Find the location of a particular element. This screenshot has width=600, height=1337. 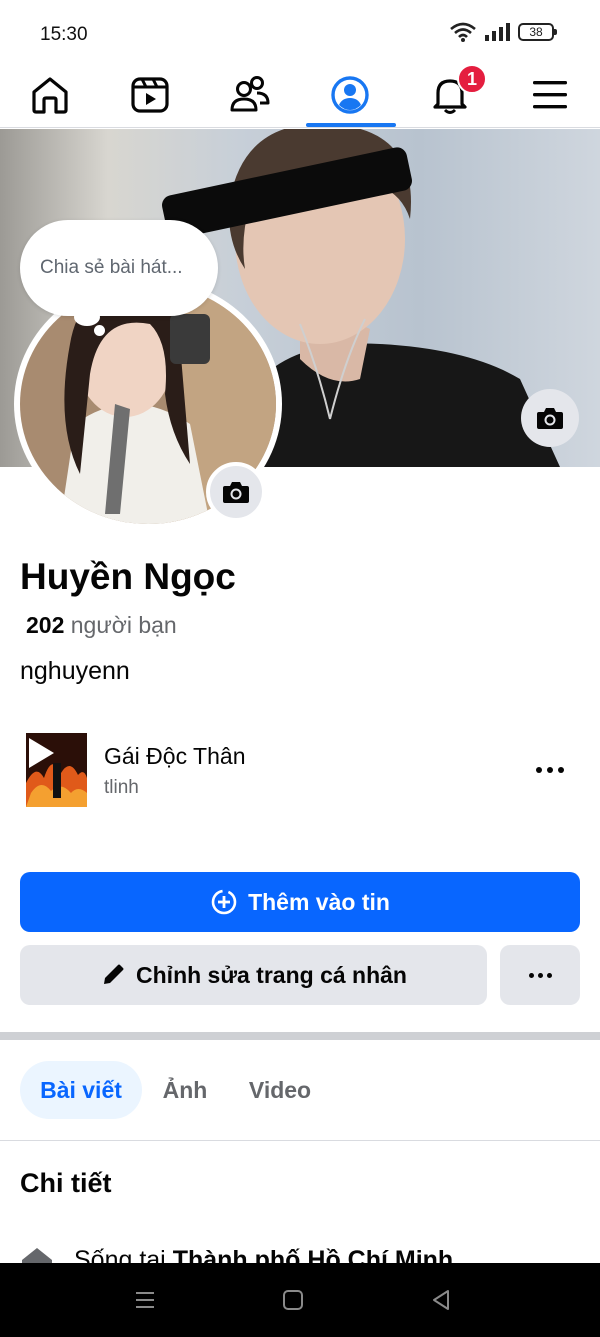

profile-icon is located at coordinates (350, 95).